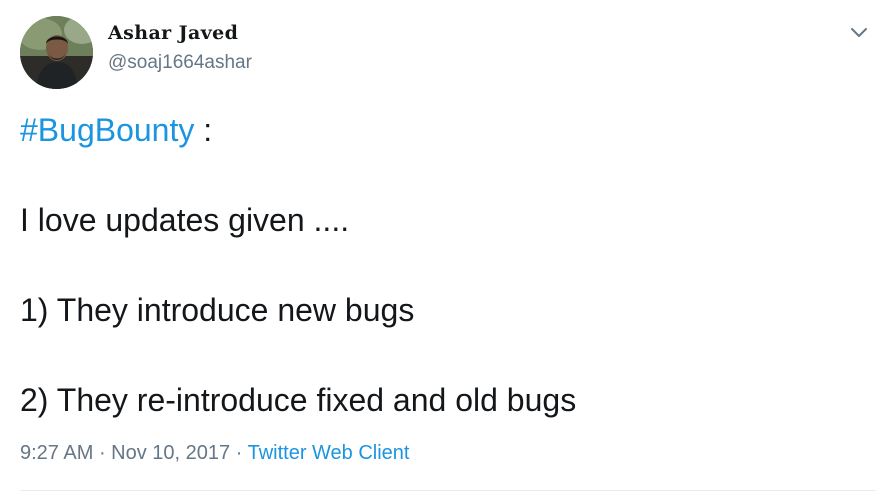  Describe the element at coordinates (170, 453) in the screenshot. I see `tweet-date: Nov 10, 2017` at that location.